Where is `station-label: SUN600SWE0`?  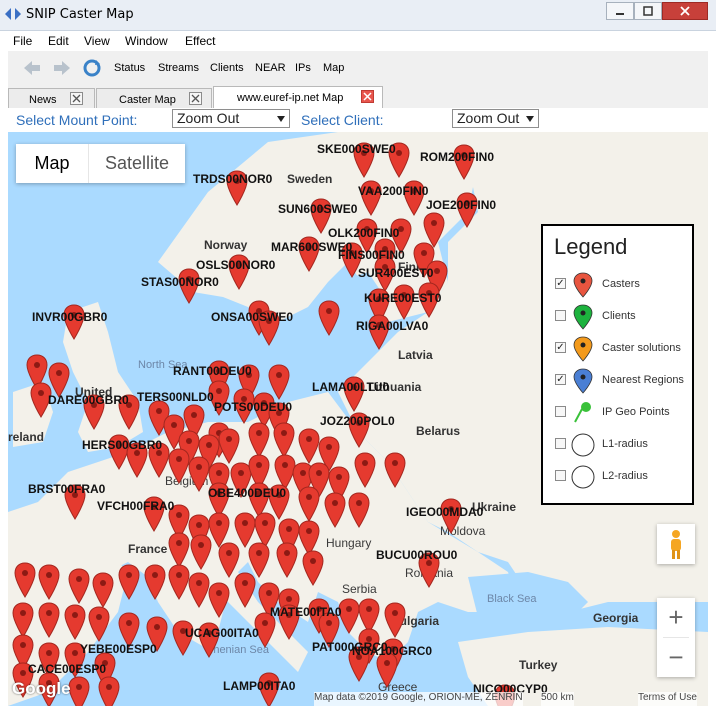 station-label: SUN600SWE0 is located at coordinates (318, 209).